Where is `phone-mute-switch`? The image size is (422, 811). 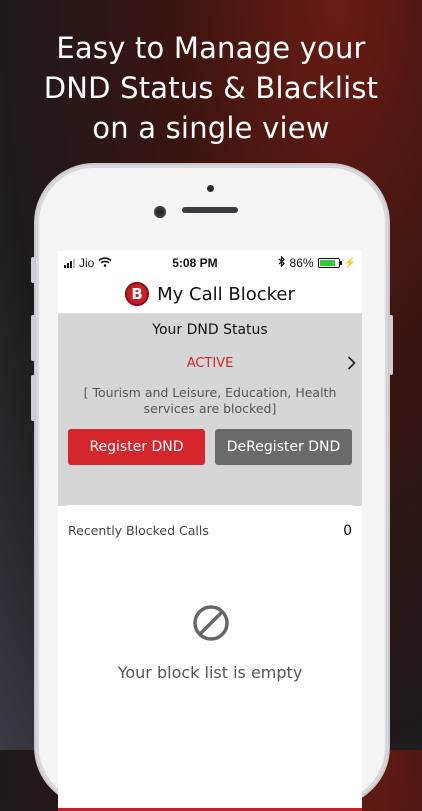 phone-mute-switch is located at coordinates (33, 270).